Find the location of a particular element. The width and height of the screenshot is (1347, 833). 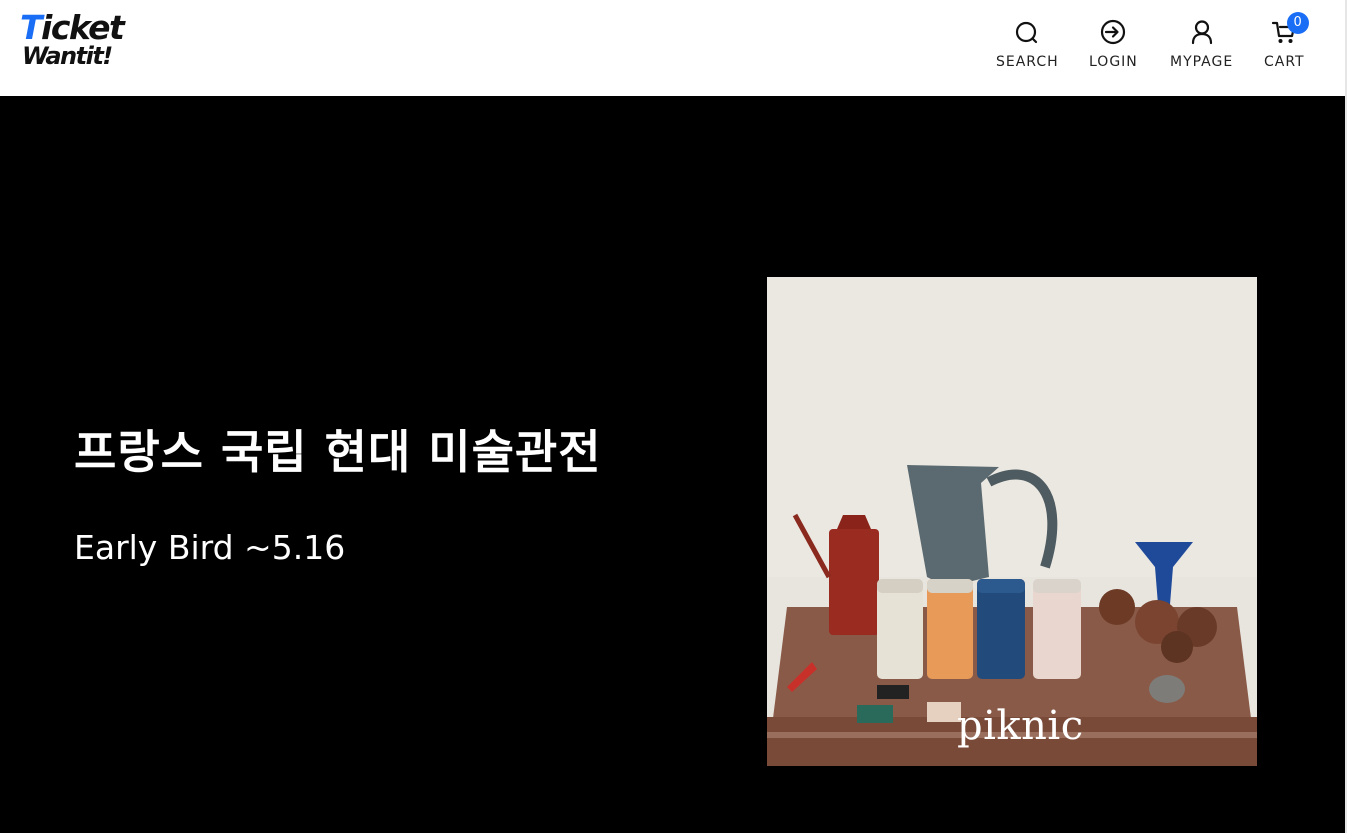

nav-mypage: MYPAGE is located at coordinates (1201, 44).